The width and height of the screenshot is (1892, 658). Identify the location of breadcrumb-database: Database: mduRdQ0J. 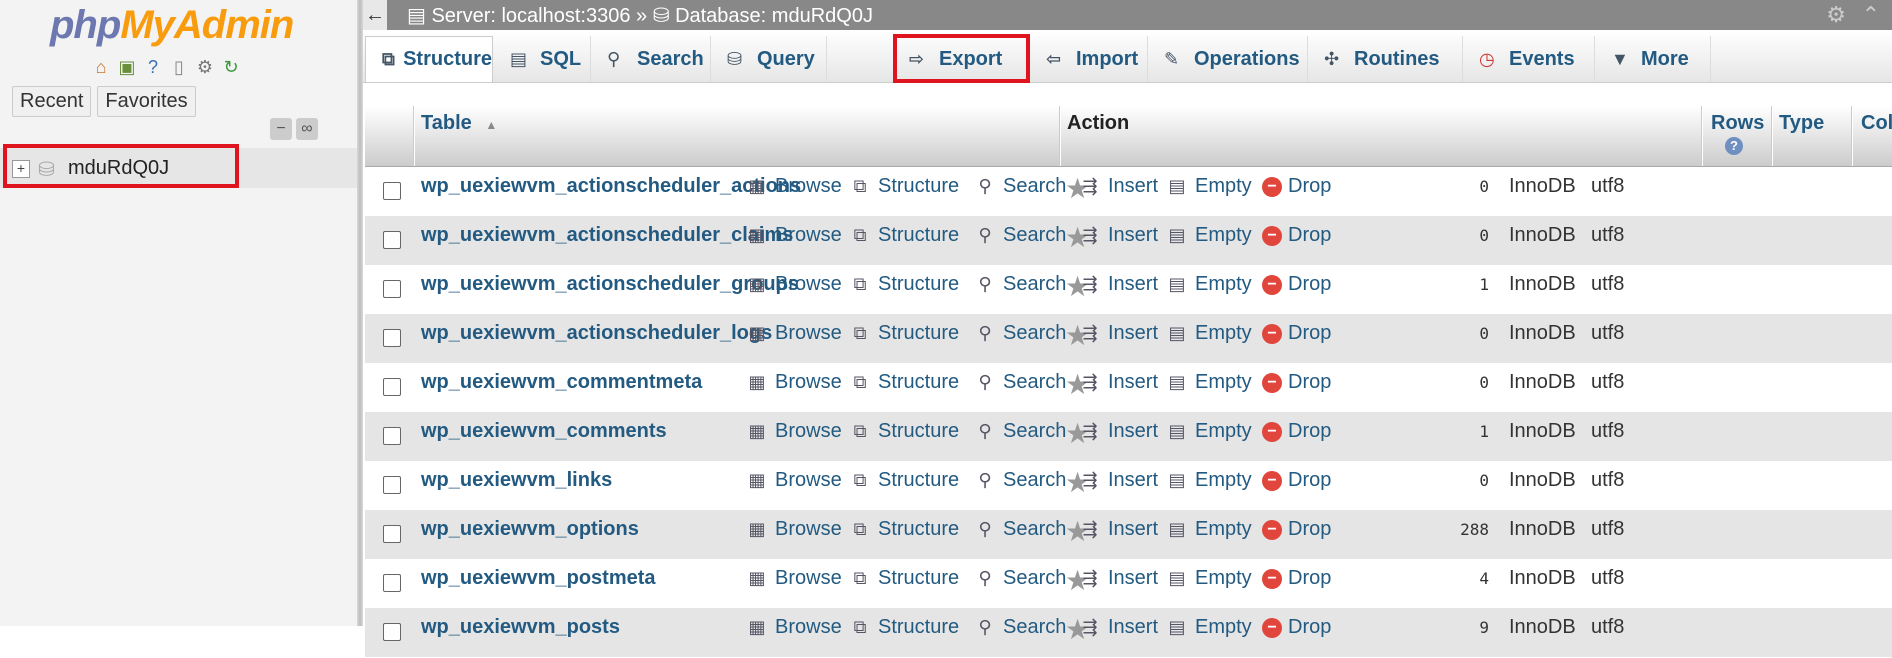
(774, 16).